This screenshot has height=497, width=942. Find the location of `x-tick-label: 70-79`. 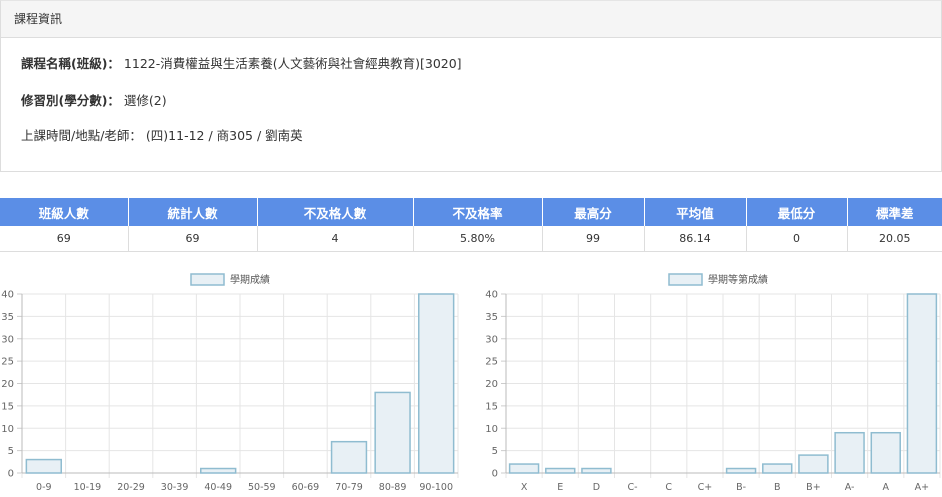

x-tick-label: 70-79 is located at coordinates (349, 487).